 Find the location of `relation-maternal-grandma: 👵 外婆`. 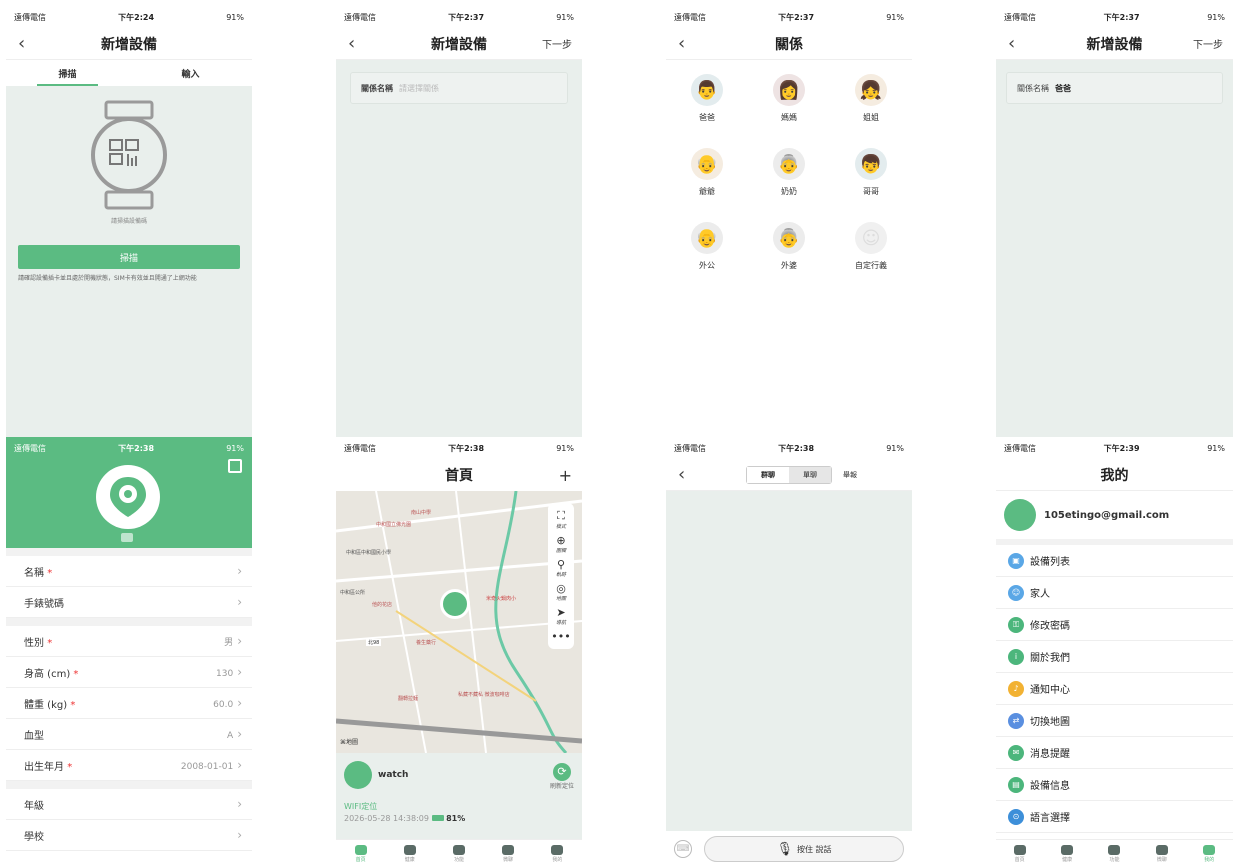

relation-maternal-grandma: 👵 外婆 is located at coordinates (789, 259).